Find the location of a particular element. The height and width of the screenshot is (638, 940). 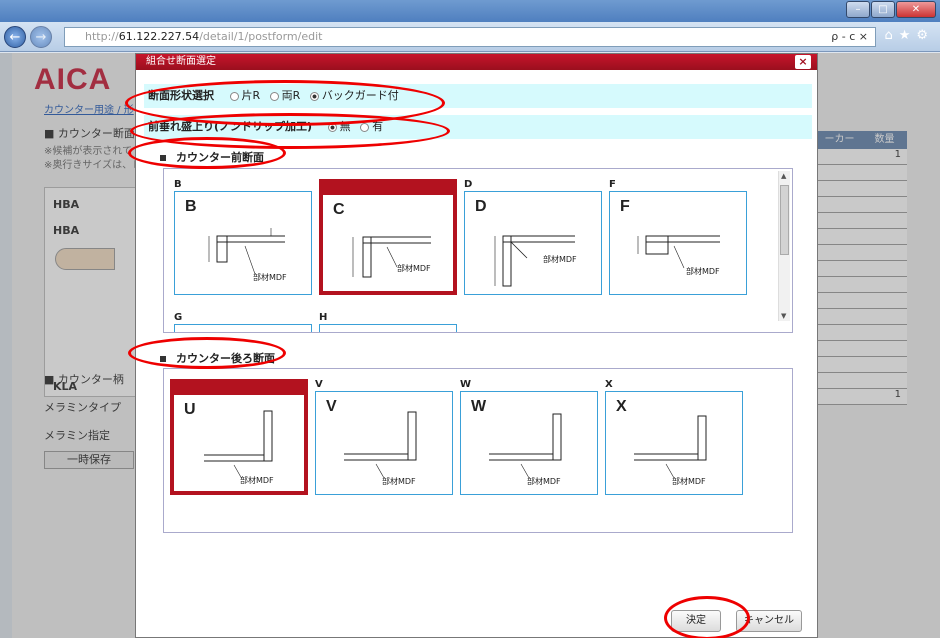

card-letter: D is located at coordinates (468, 184).